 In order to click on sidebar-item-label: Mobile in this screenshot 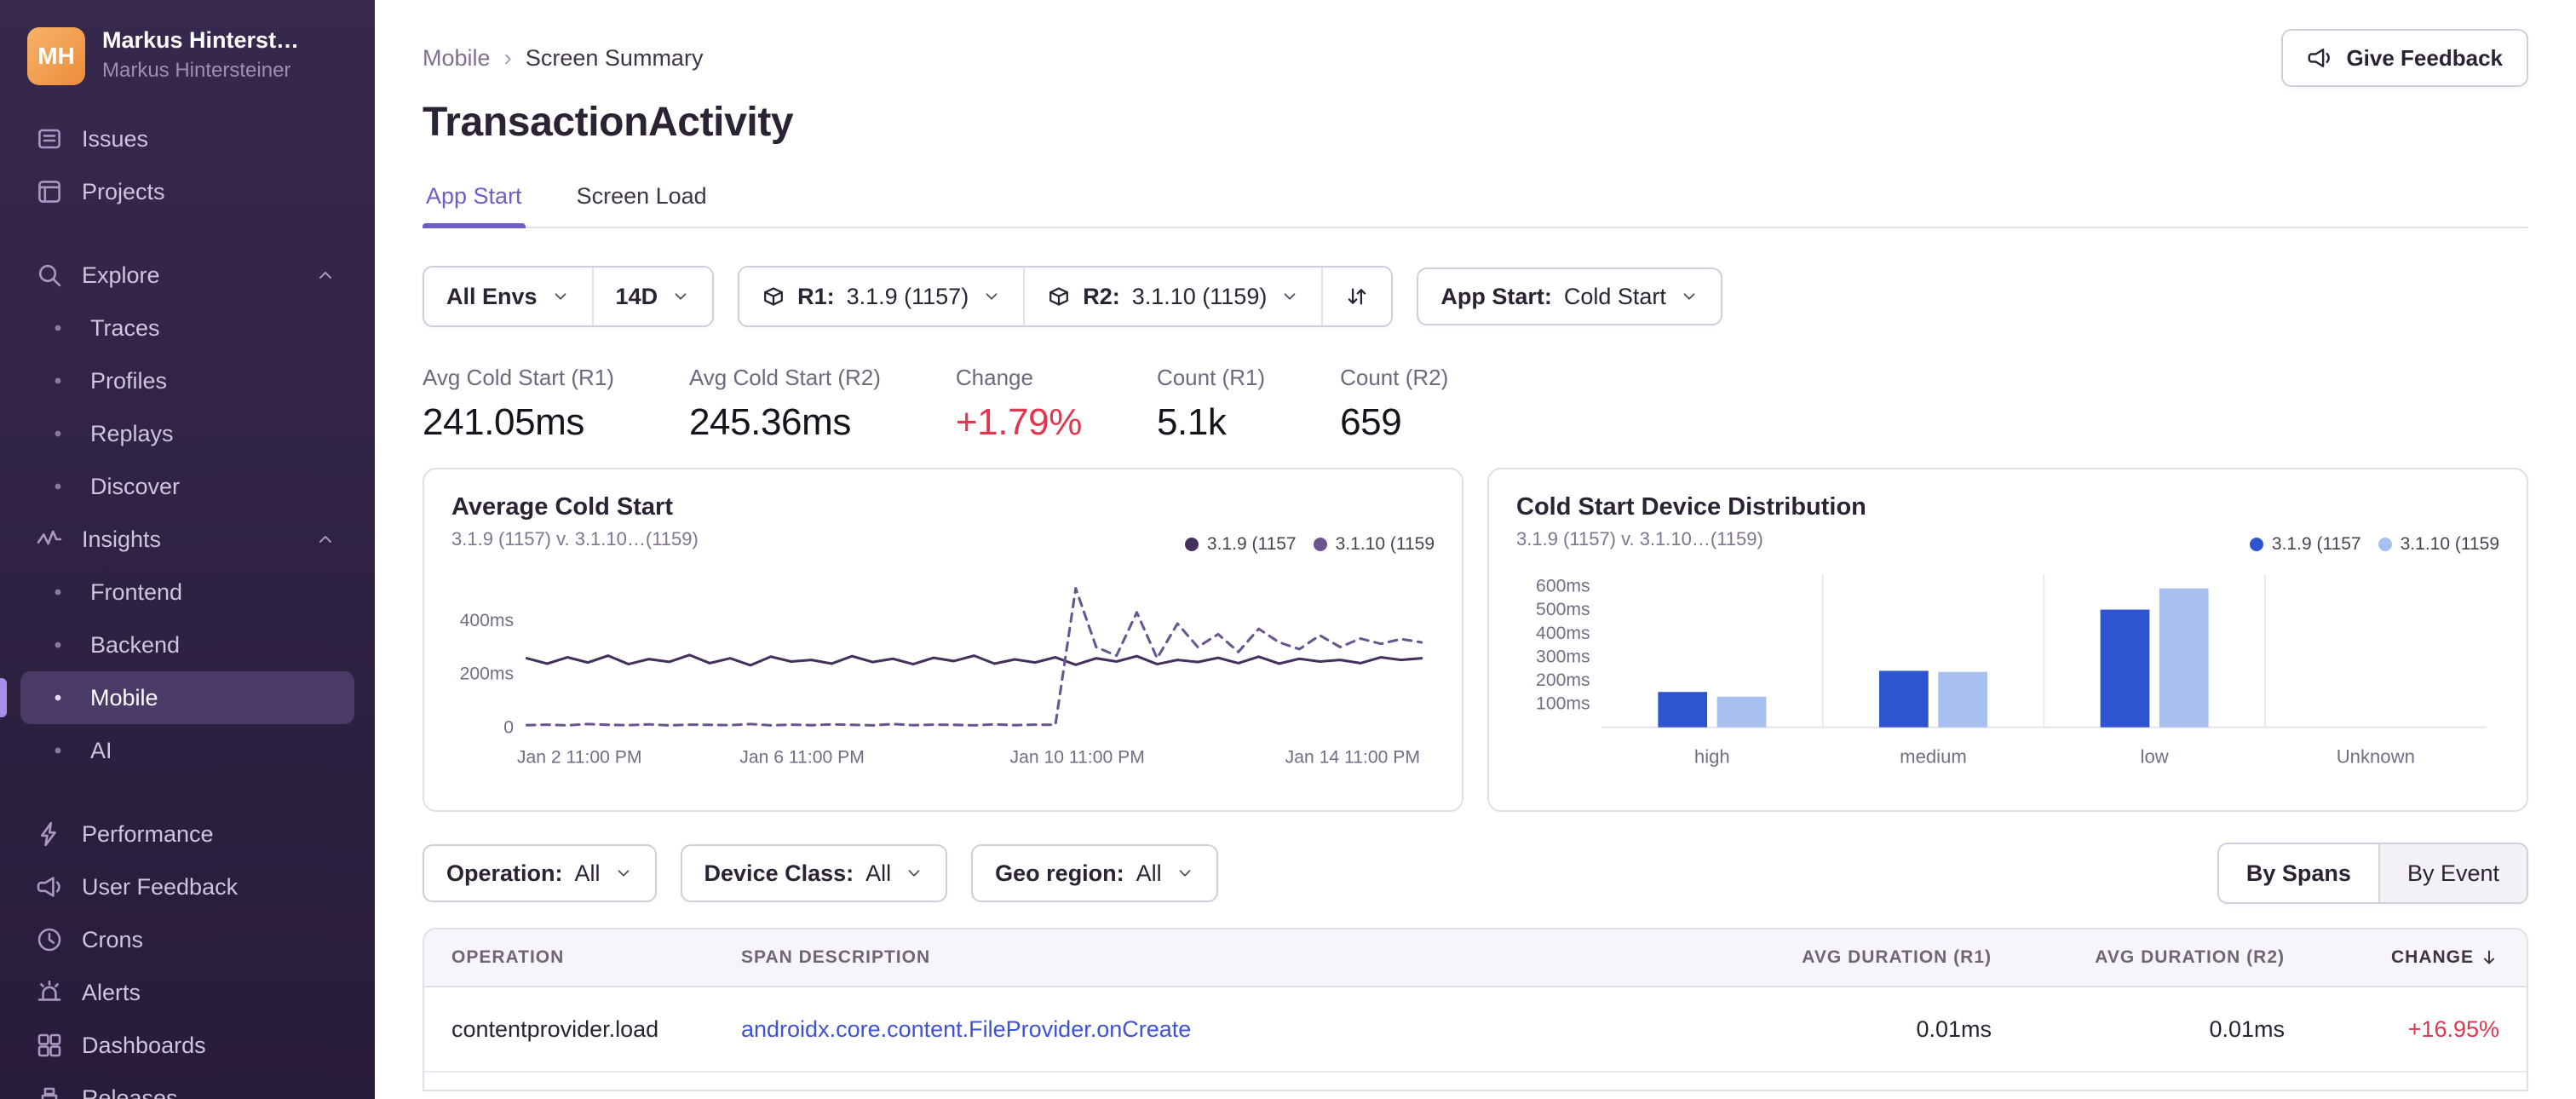, I will do `click(124, 697)`.